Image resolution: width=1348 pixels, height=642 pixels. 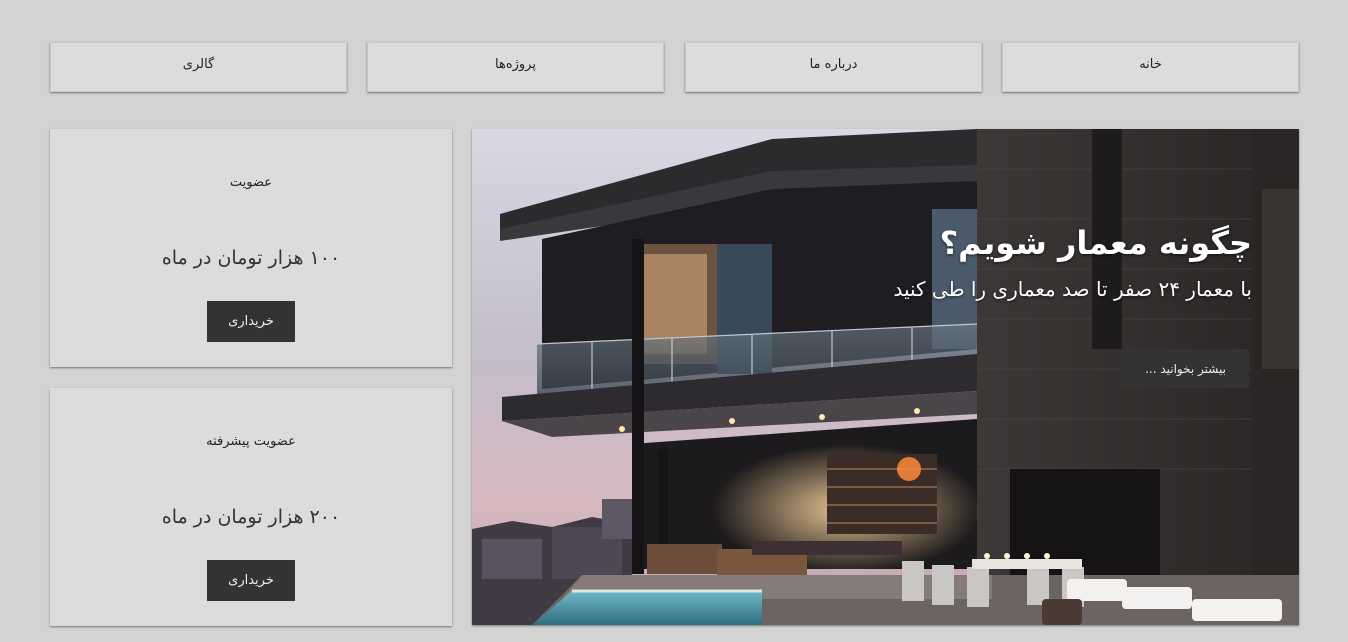 I want to click on plan-price: ۱۰۰ هزار تومان در ماه, so click(x=251, y=258).